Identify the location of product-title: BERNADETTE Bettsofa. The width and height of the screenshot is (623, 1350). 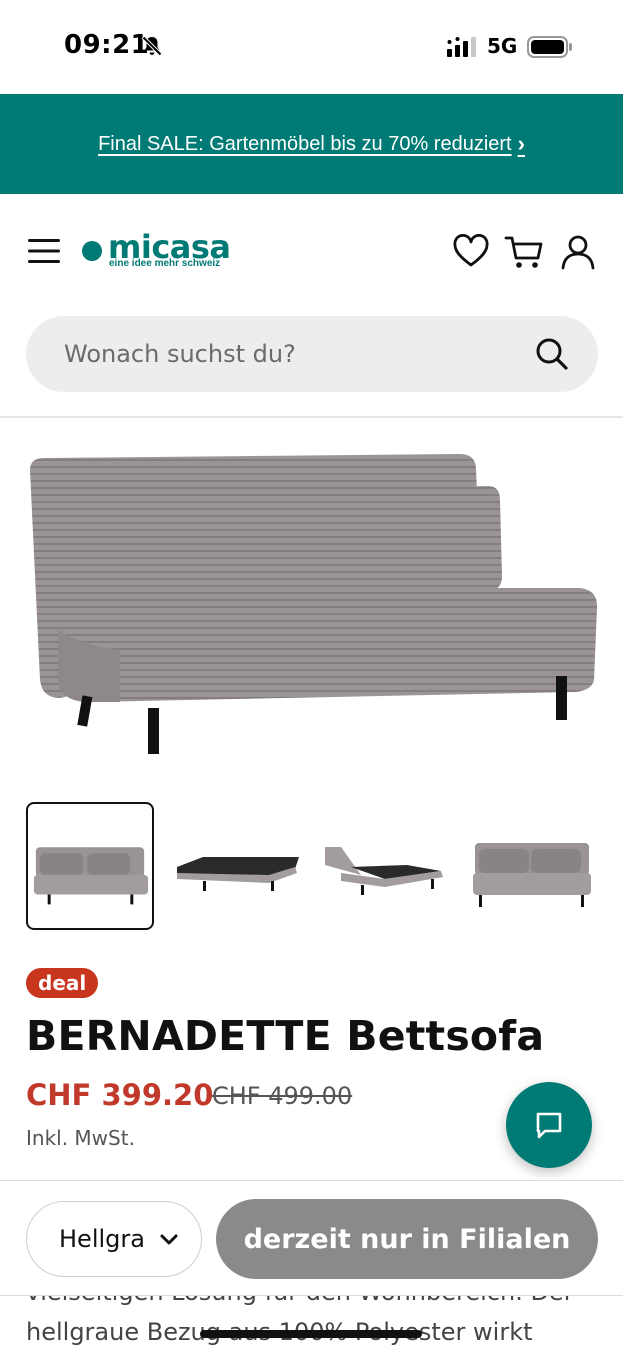
(285, 1036).